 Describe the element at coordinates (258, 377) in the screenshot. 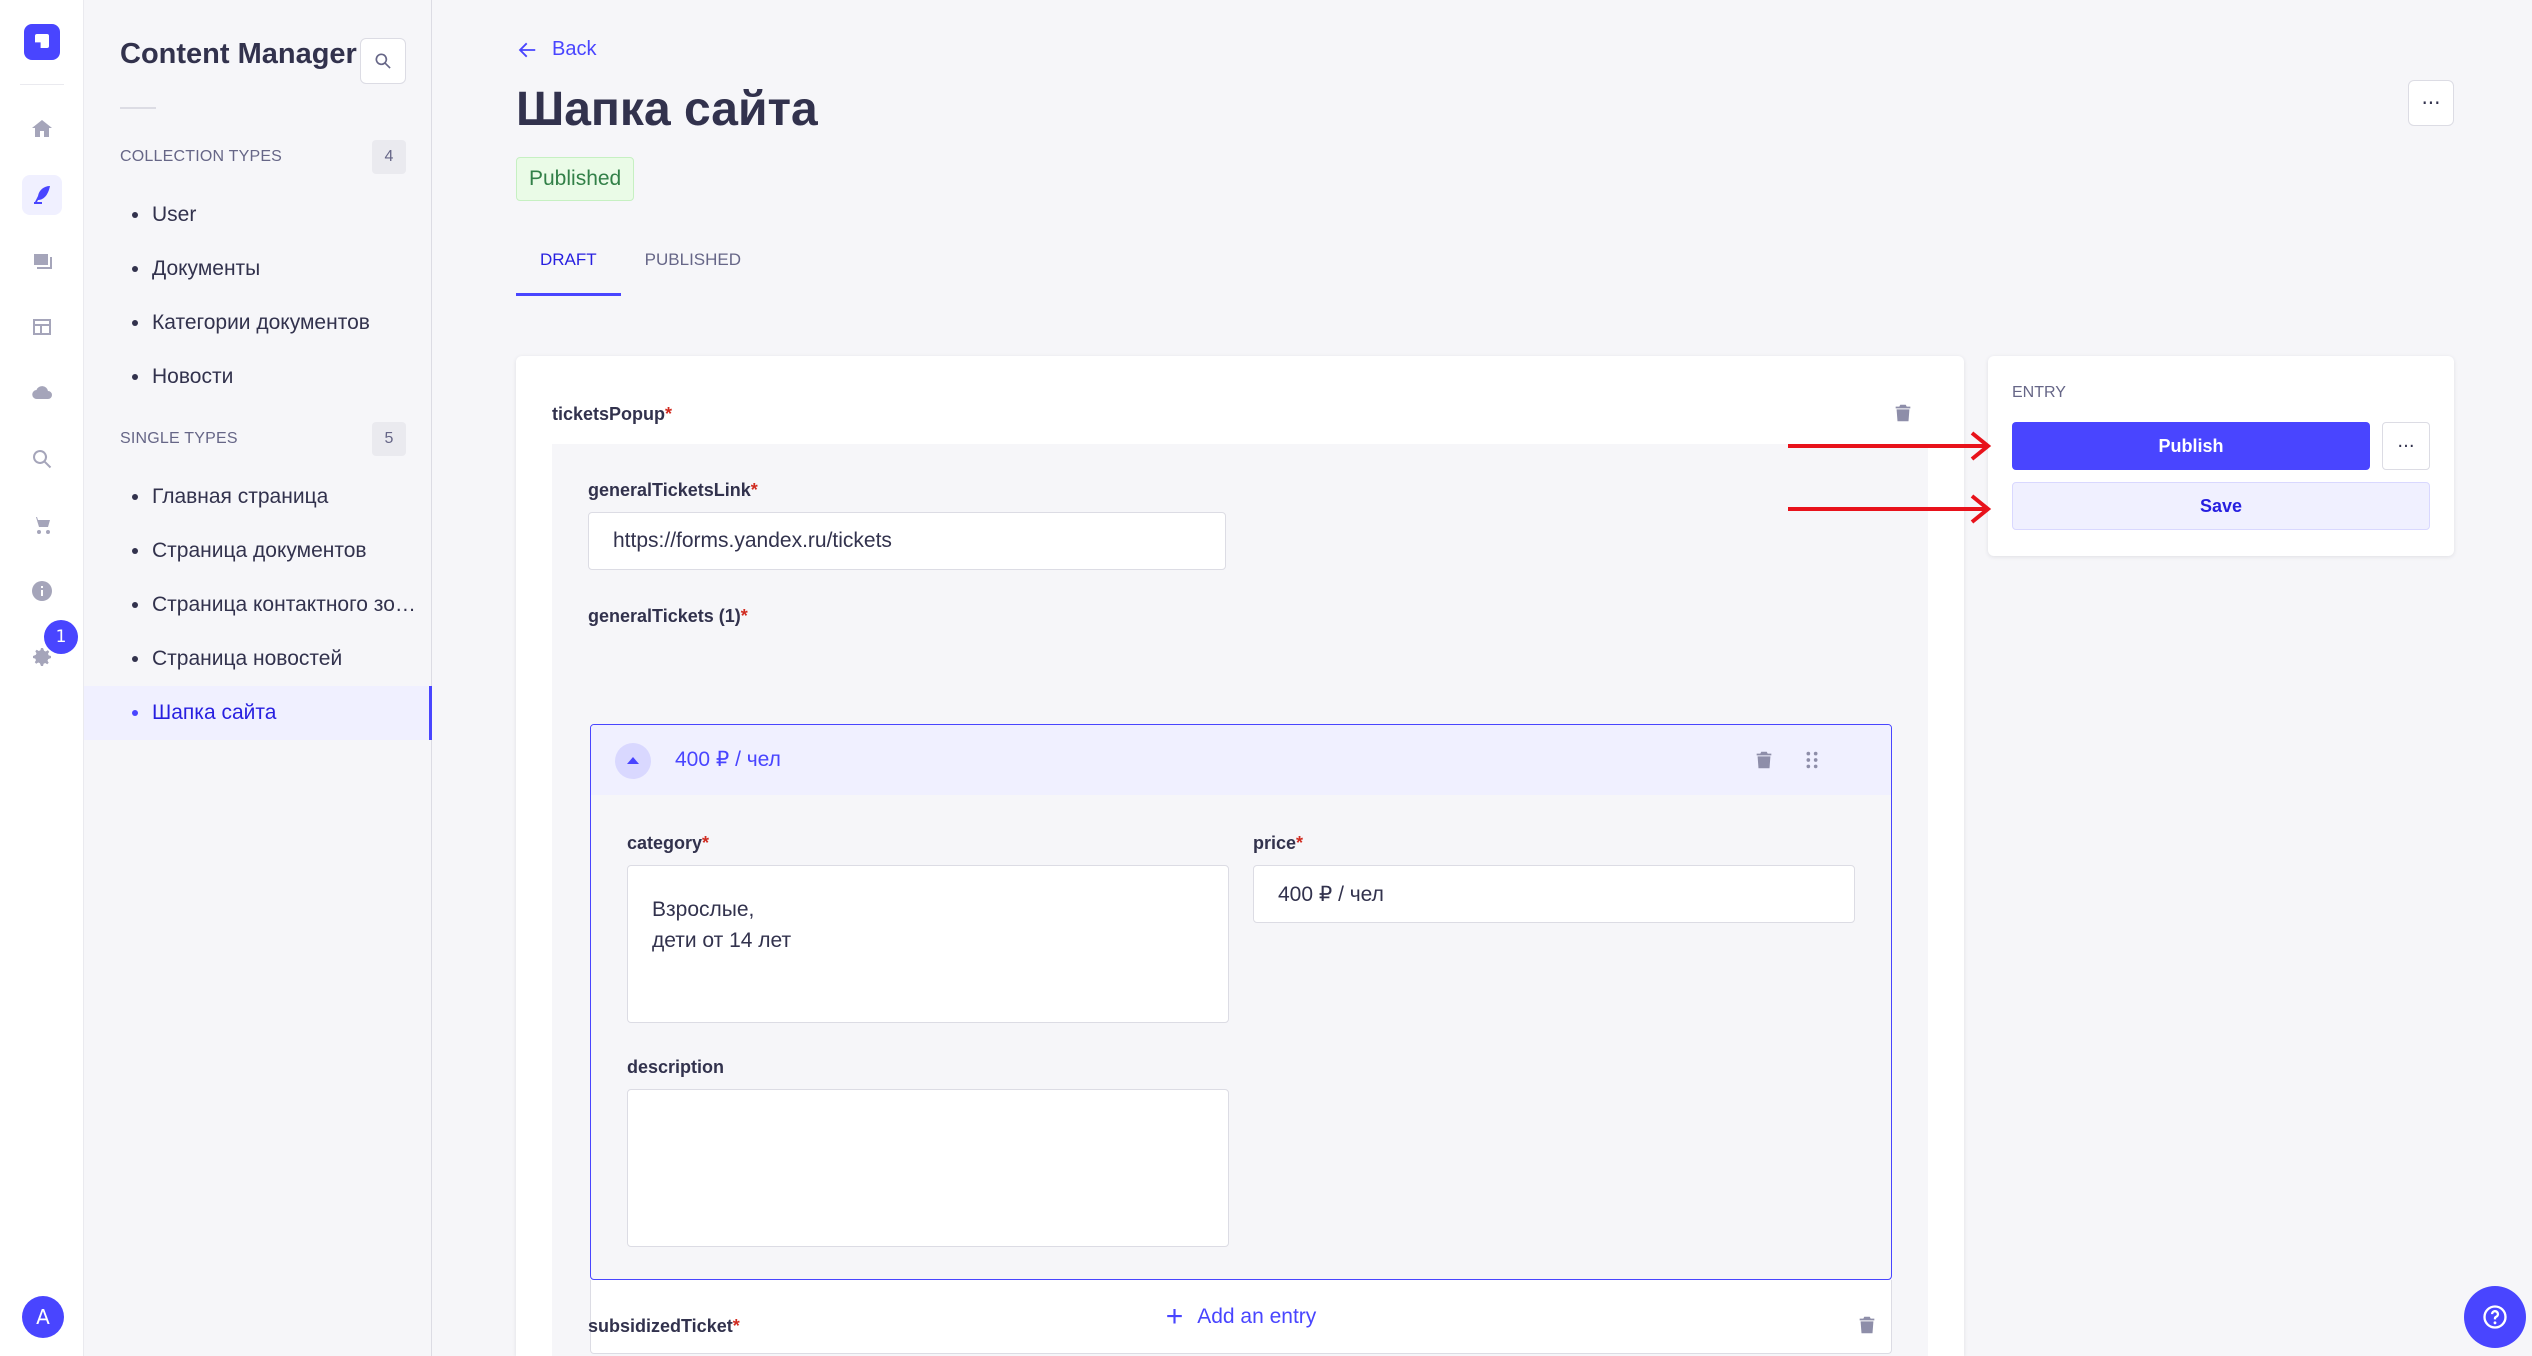

I see `sidebar-item-news: Новости` at that location.